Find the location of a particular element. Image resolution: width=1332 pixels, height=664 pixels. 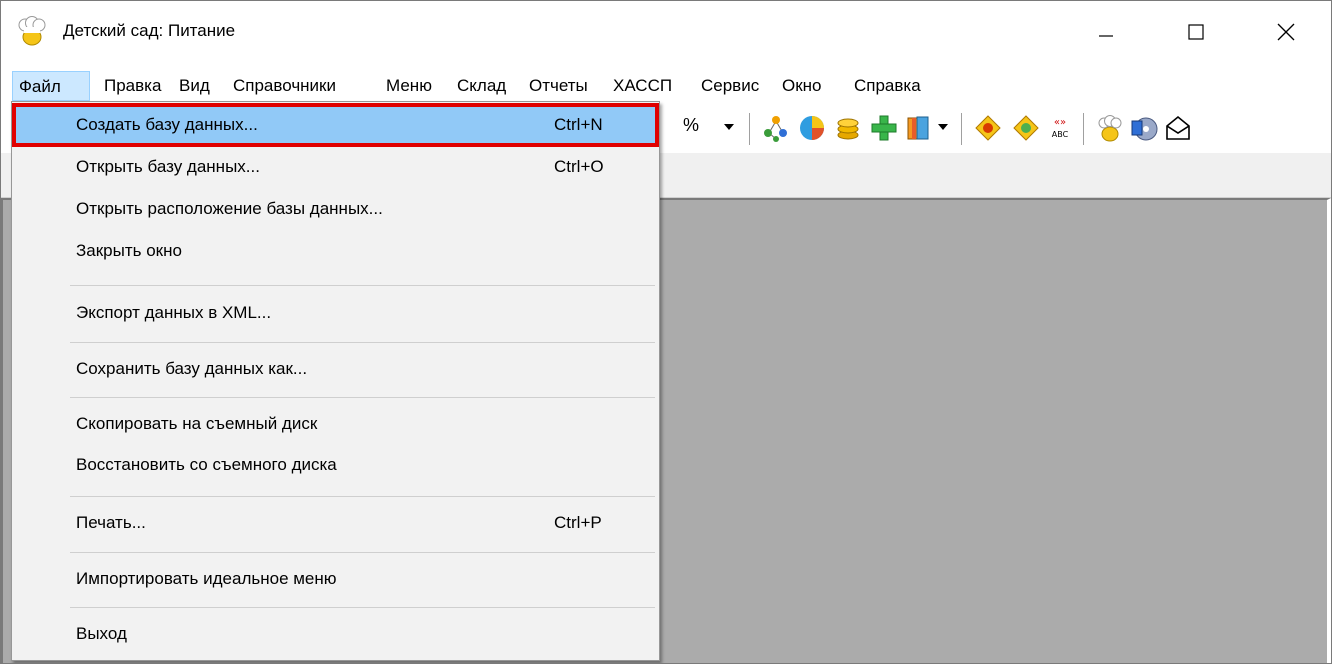

menu-item-print: Печать... Ctrl+P is located at coordinates (335, 527).